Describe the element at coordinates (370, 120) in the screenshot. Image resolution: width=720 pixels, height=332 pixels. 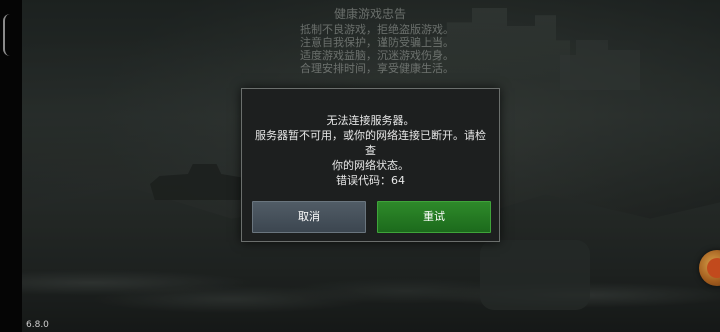
I see `dialog-title: 无法连接服务器。` at that location.